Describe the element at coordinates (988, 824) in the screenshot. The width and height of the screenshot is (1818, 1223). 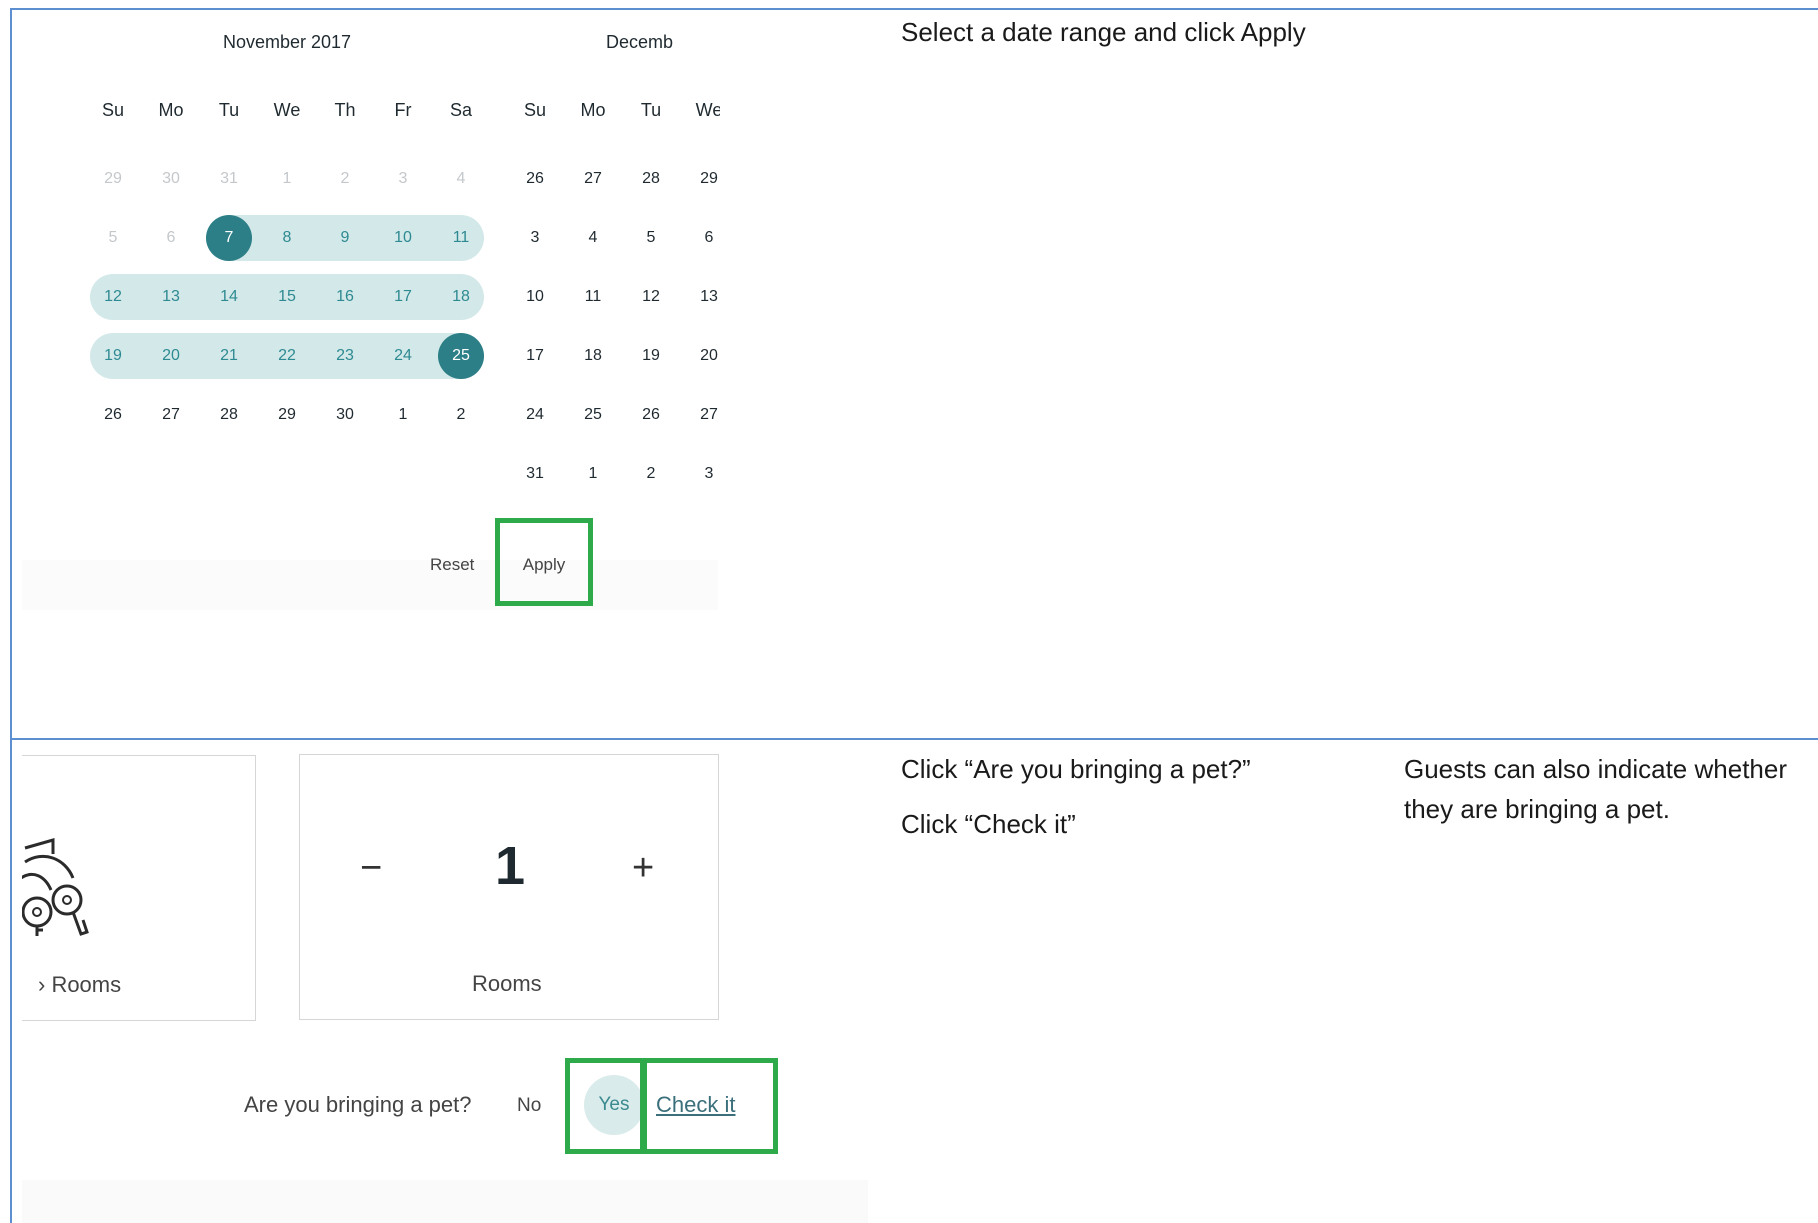
I see `instruction-step-check: Click “Check it”` at that location.